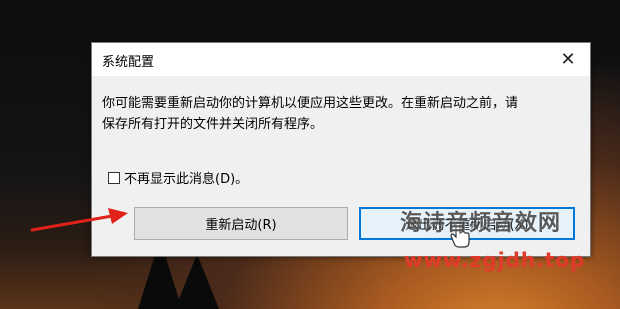 Image resolution: width=620 pixels, height=309 pixels. I want to click on dont-show-again-option: 不再显示此消息(D)。, so click(178, 177).